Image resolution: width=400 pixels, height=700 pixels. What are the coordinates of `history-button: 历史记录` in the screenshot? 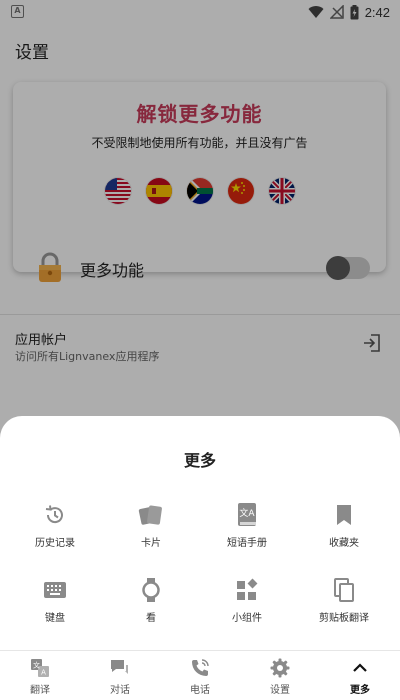 It's located at (55, 525).